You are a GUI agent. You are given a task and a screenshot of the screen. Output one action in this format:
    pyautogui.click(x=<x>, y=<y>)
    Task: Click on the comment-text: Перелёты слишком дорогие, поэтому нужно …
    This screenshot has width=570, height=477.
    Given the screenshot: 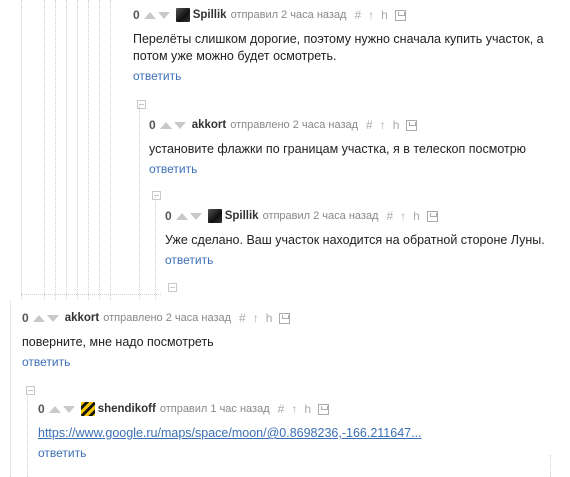 What is the action you would take?
    pyautogui.click(x=338, y=47)
    